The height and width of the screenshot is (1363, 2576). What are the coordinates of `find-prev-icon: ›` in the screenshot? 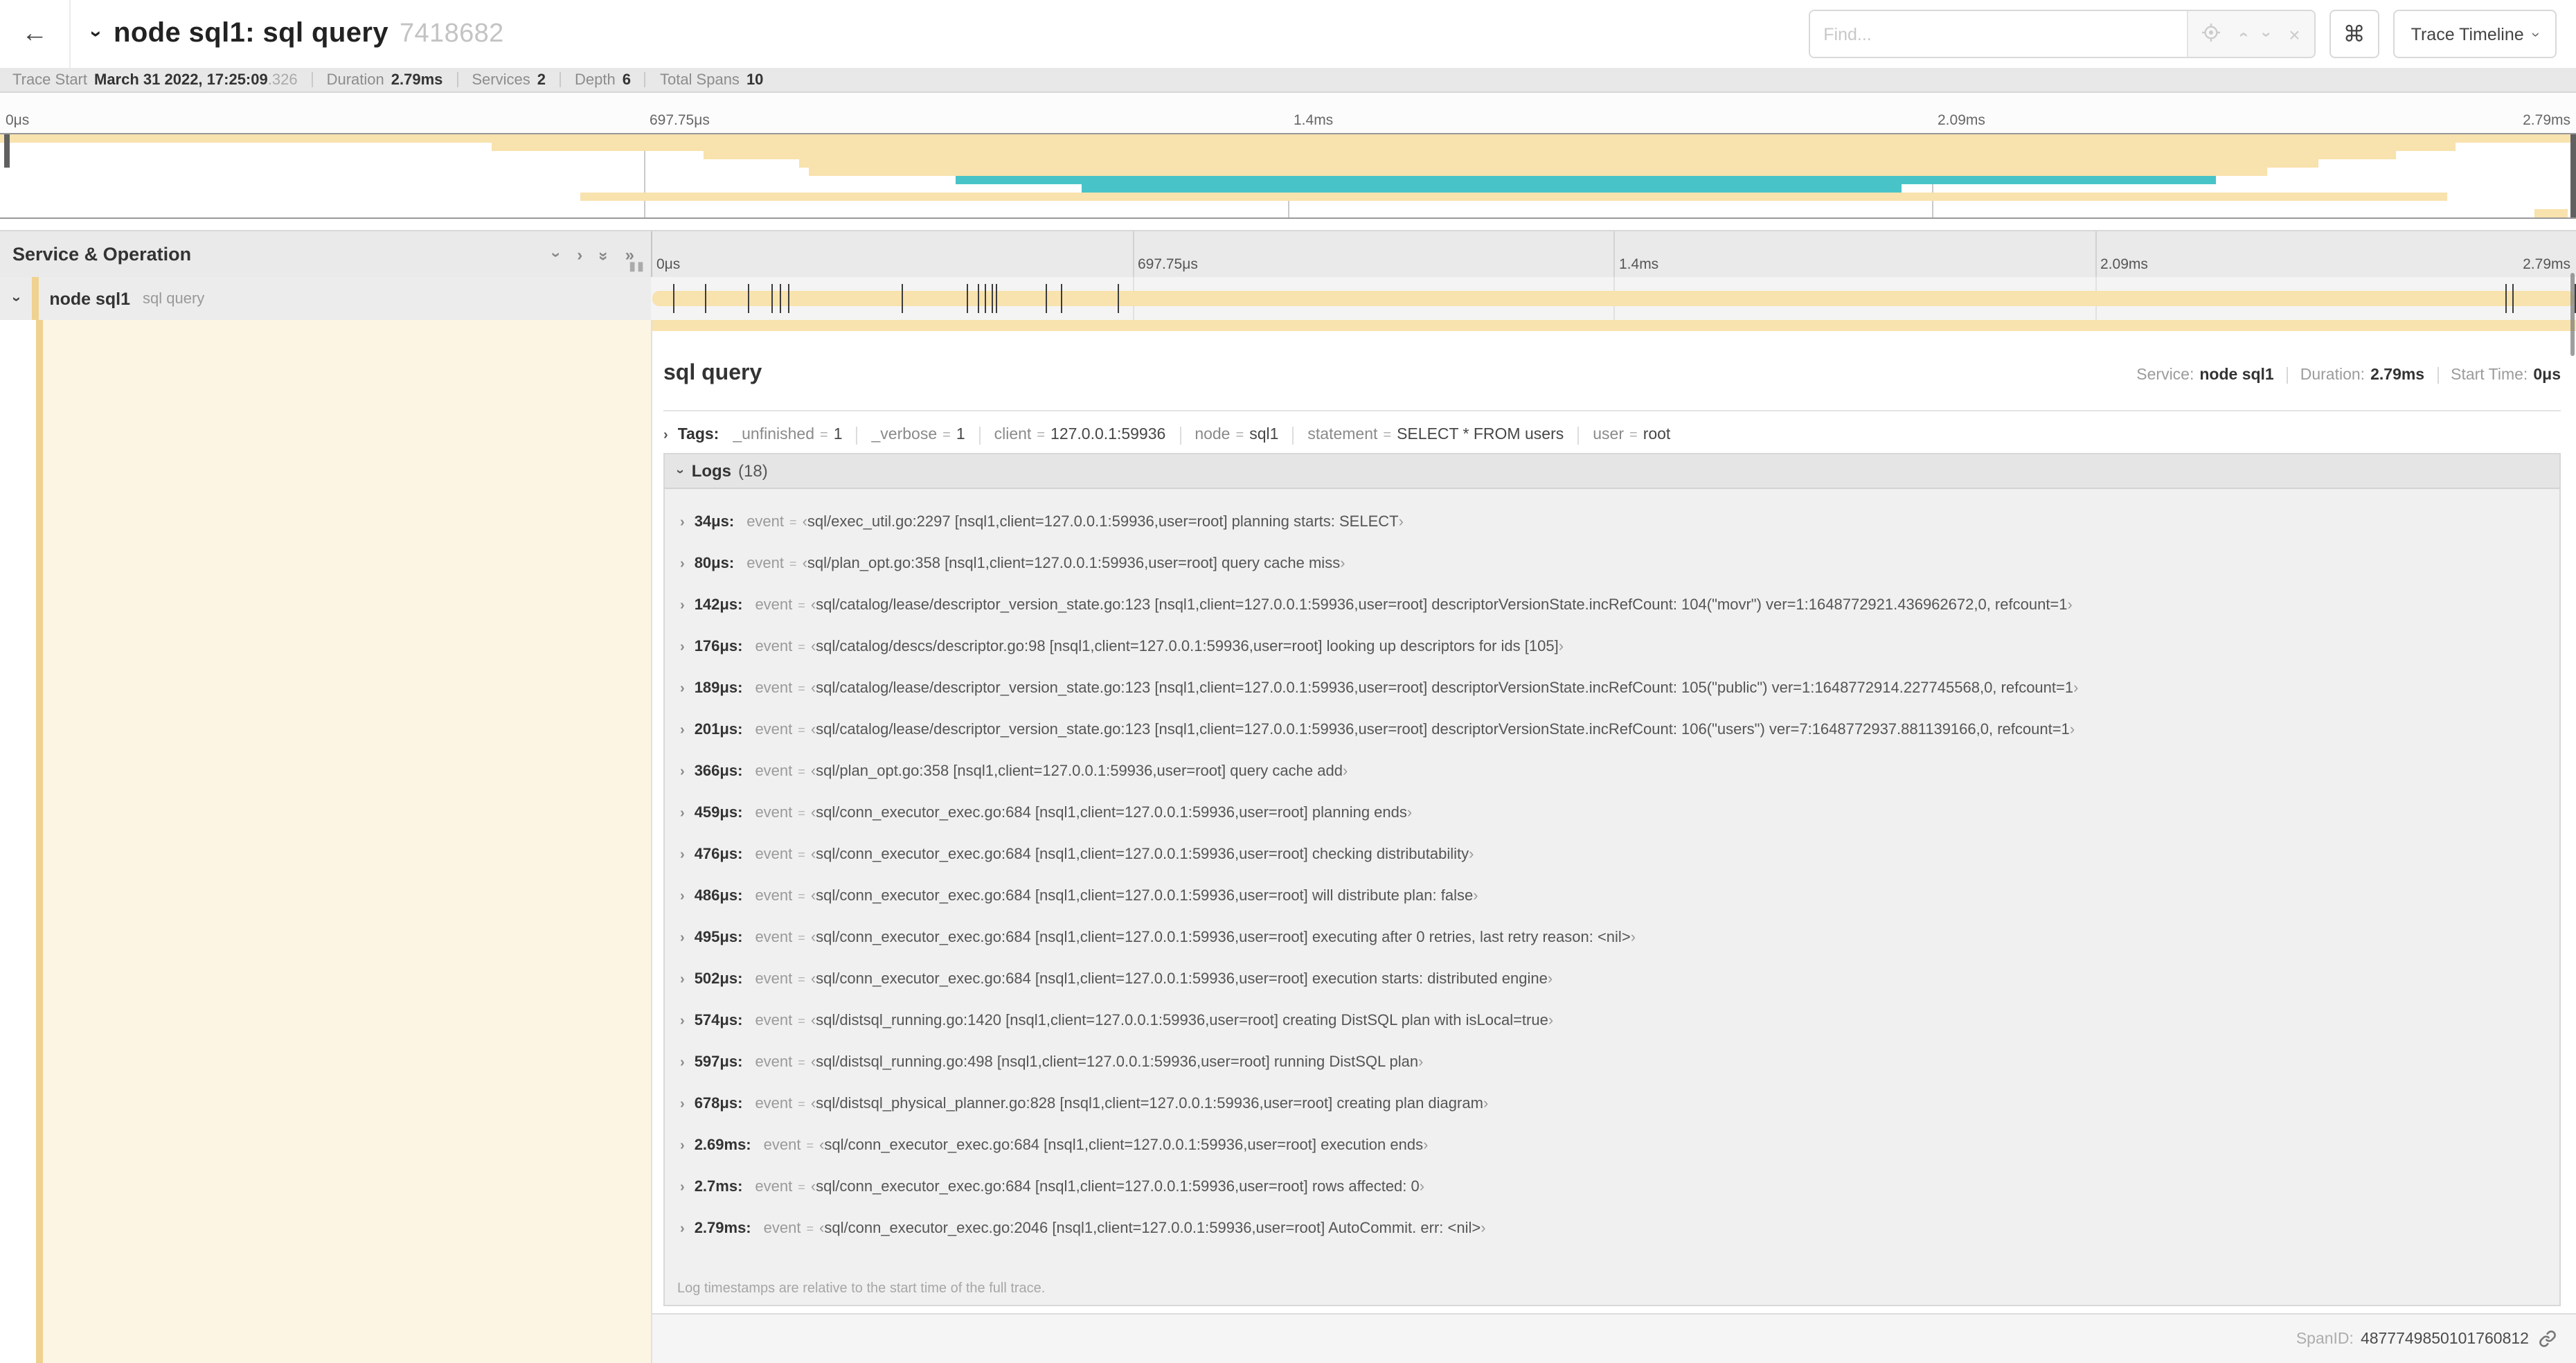 It's located at (2241, 34).